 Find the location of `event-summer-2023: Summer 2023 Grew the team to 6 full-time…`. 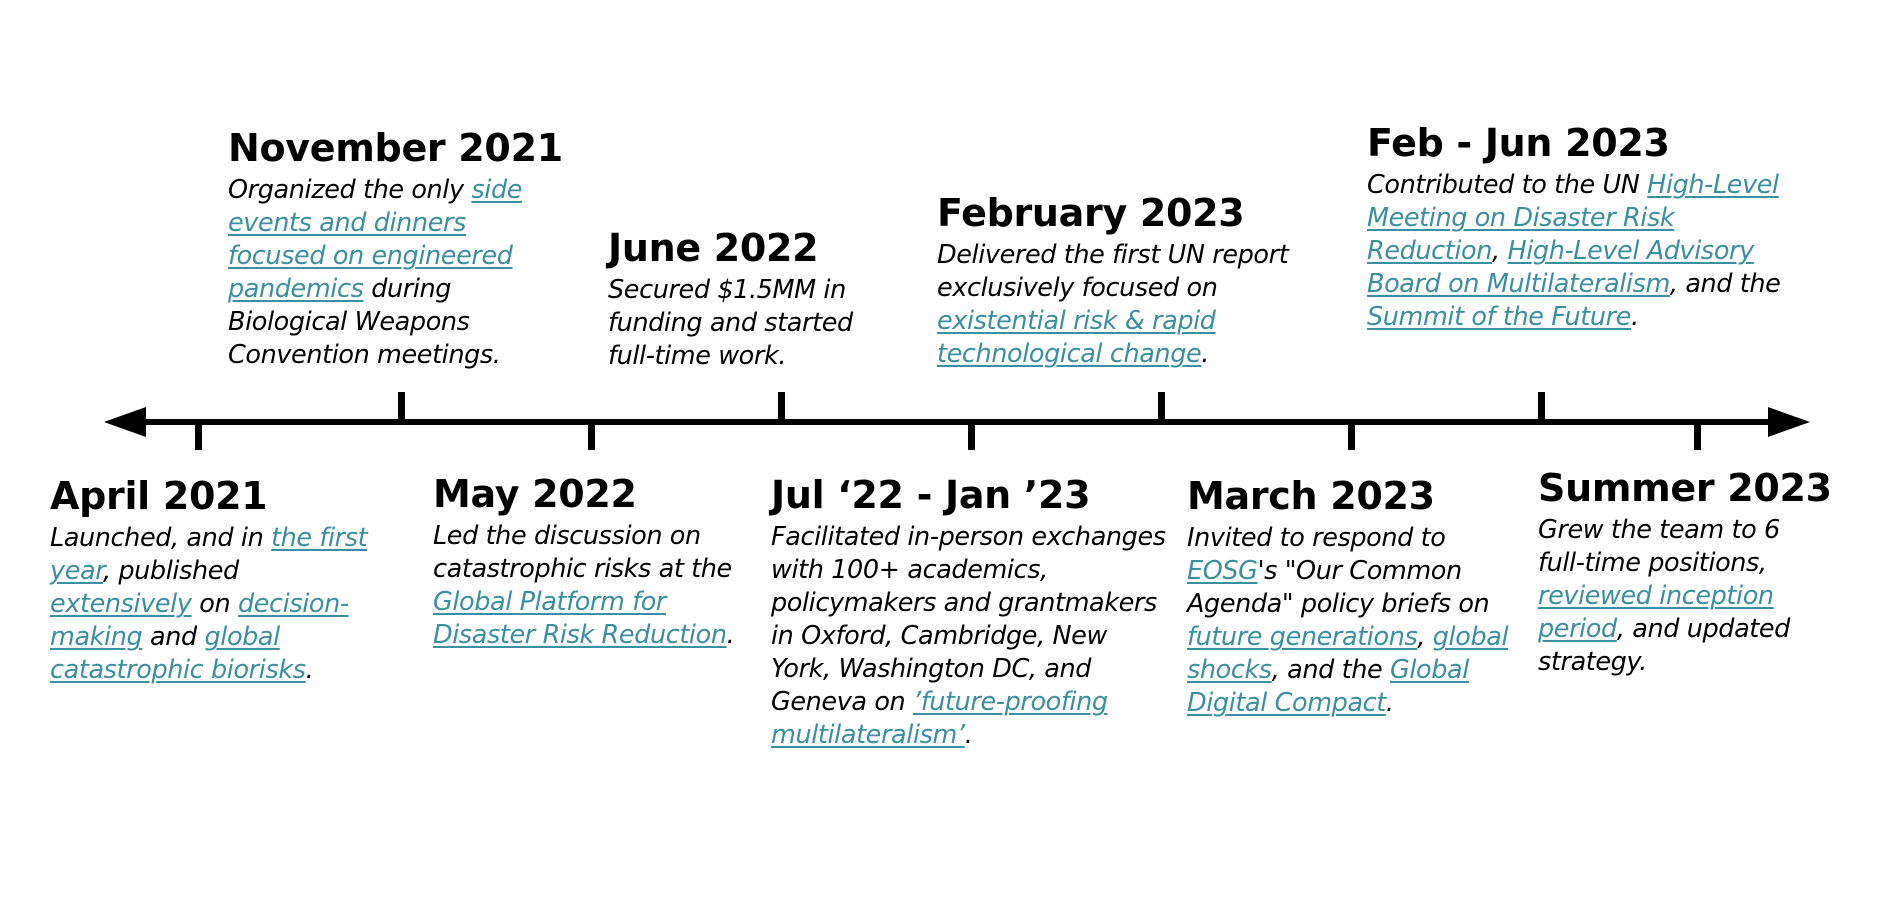

event-summer-2023: Summer 2023 Grew the team to 6 full-time… is located at coordinates (1685, 572).